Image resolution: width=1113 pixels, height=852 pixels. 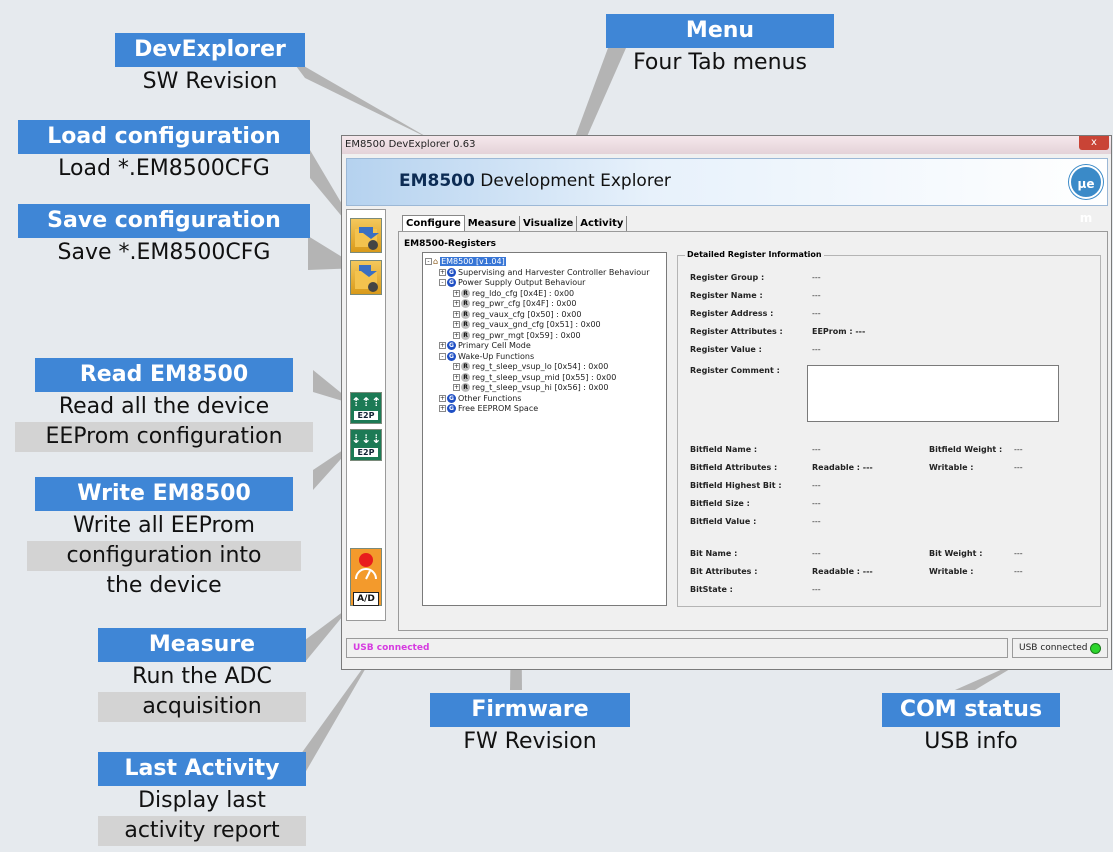 I want to click on callout-activity-line-1: Display last, so click(x=202, y=800).